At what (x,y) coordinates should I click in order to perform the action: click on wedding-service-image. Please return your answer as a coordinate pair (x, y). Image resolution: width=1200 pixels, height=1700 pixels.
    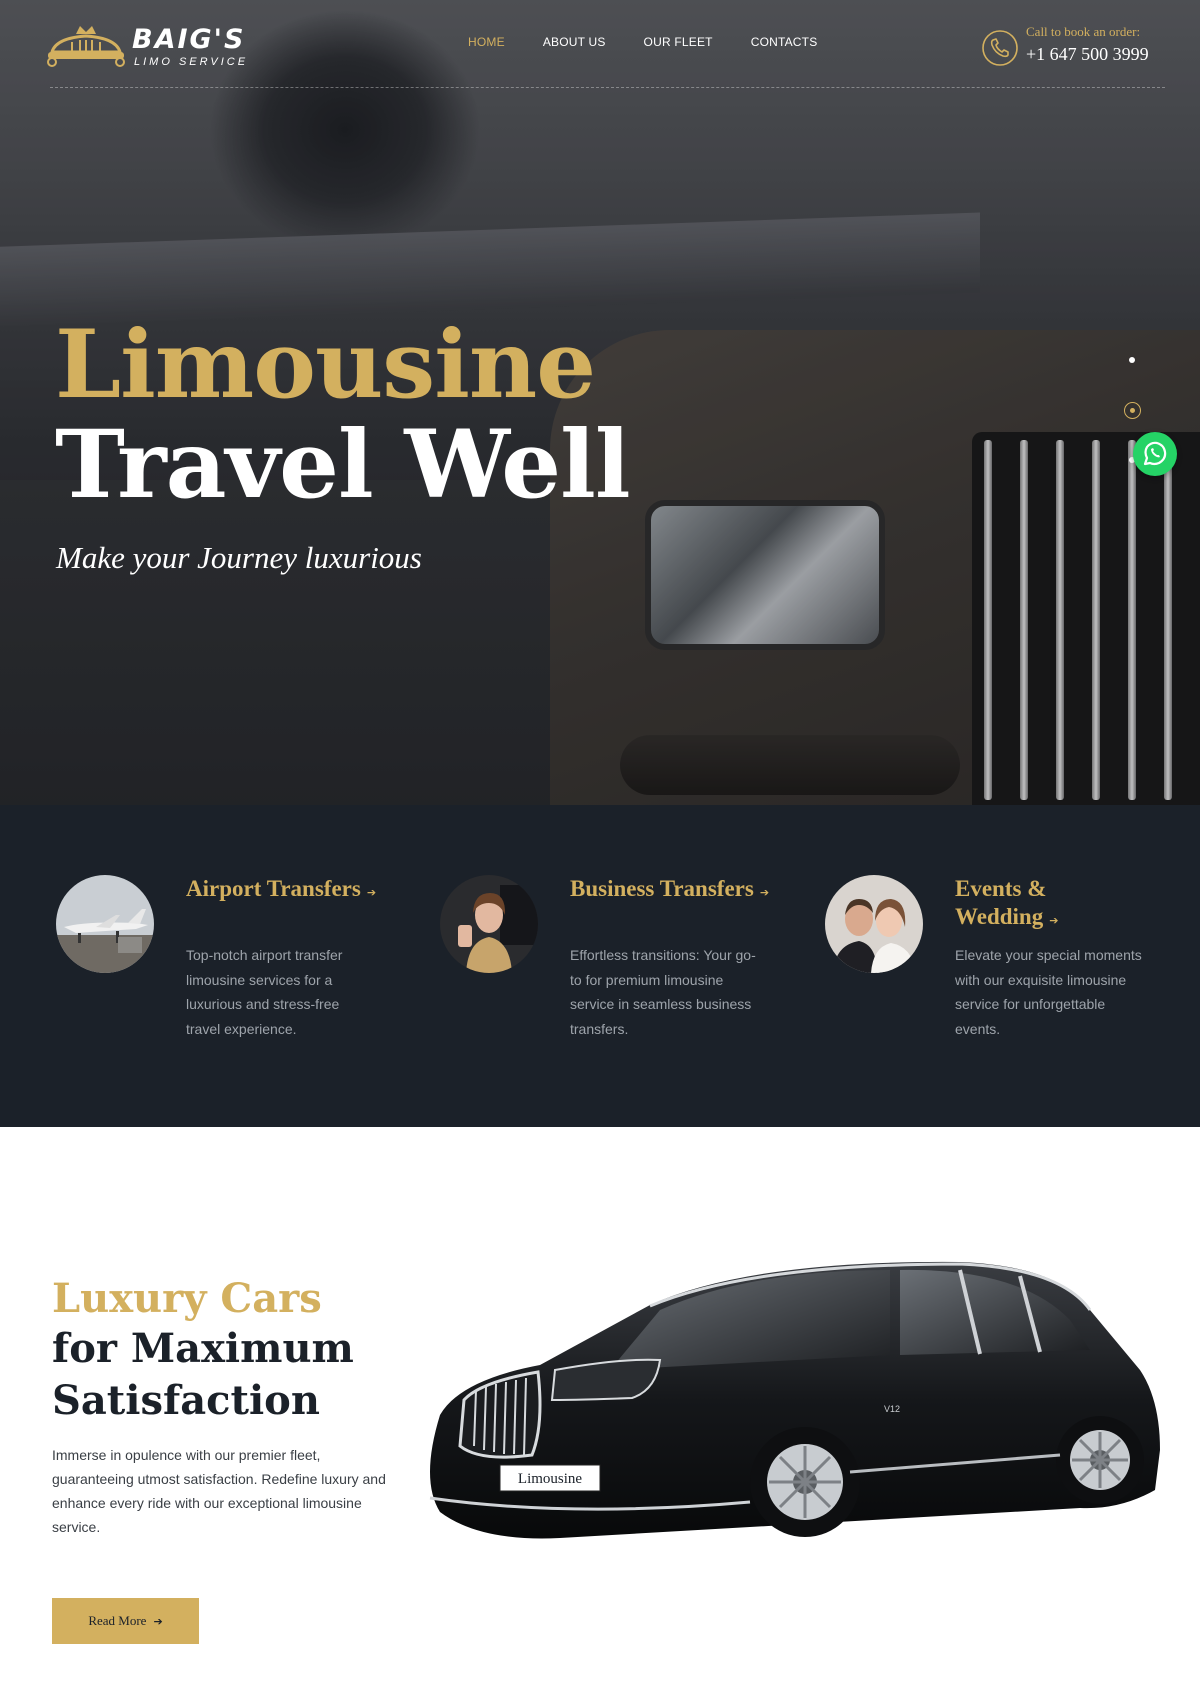
    Looking at the image, I should click on (874, 924).